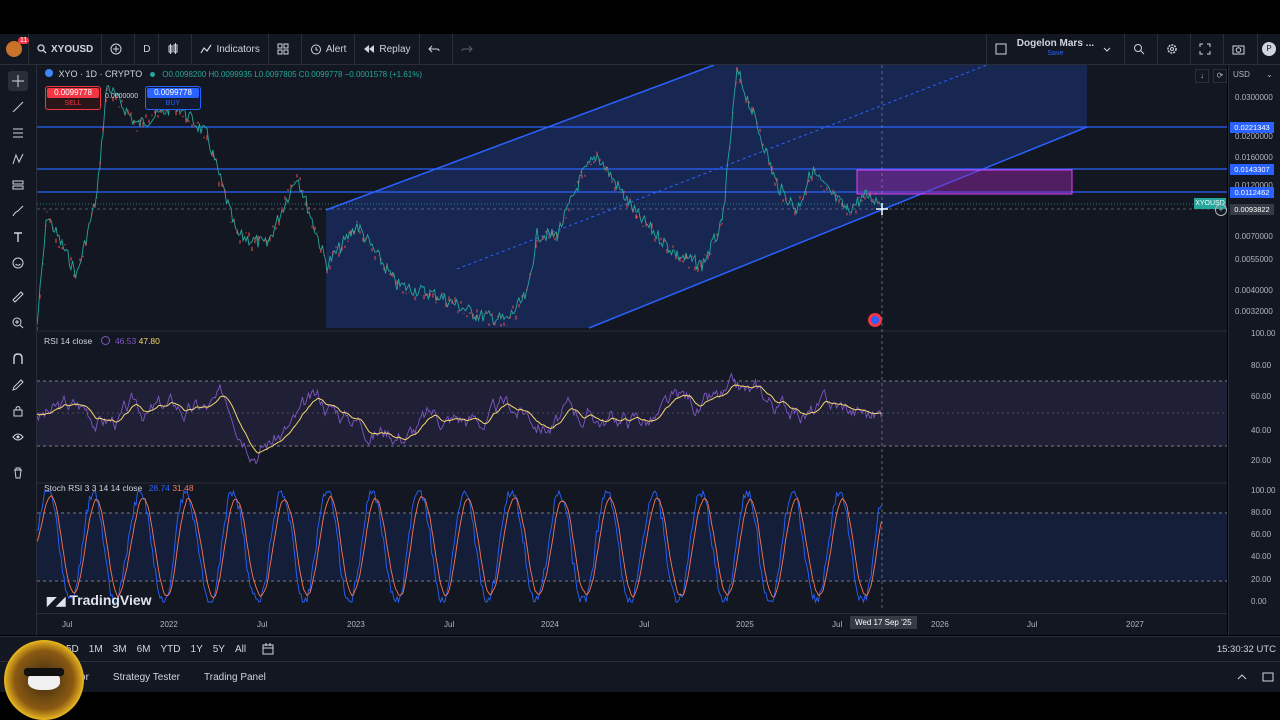  I want to click on layout-button: Dogelon Mars ... Save, so click(1055, 49).